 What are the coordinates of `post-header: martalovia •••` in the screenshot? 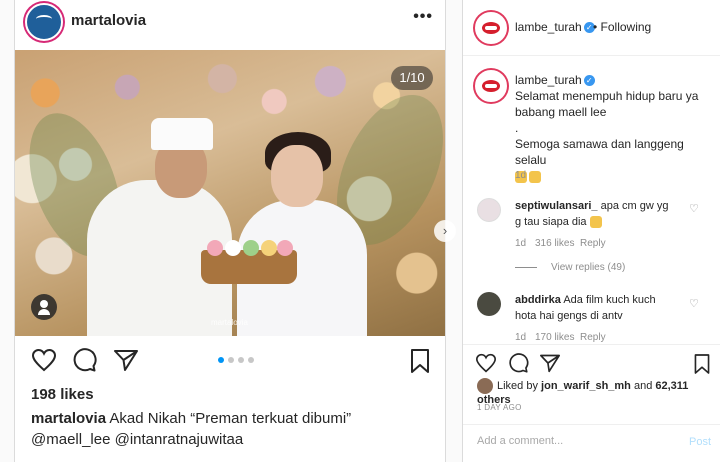 It's located at (230, 22).